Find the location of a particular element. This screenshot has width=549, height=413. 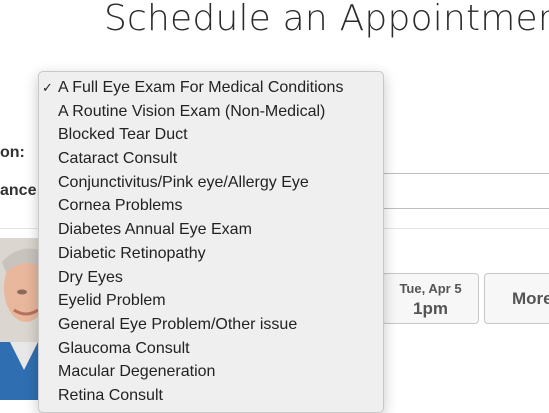

dropdown-option: Blocked Tear Duct is located at coordinates (211, 135).